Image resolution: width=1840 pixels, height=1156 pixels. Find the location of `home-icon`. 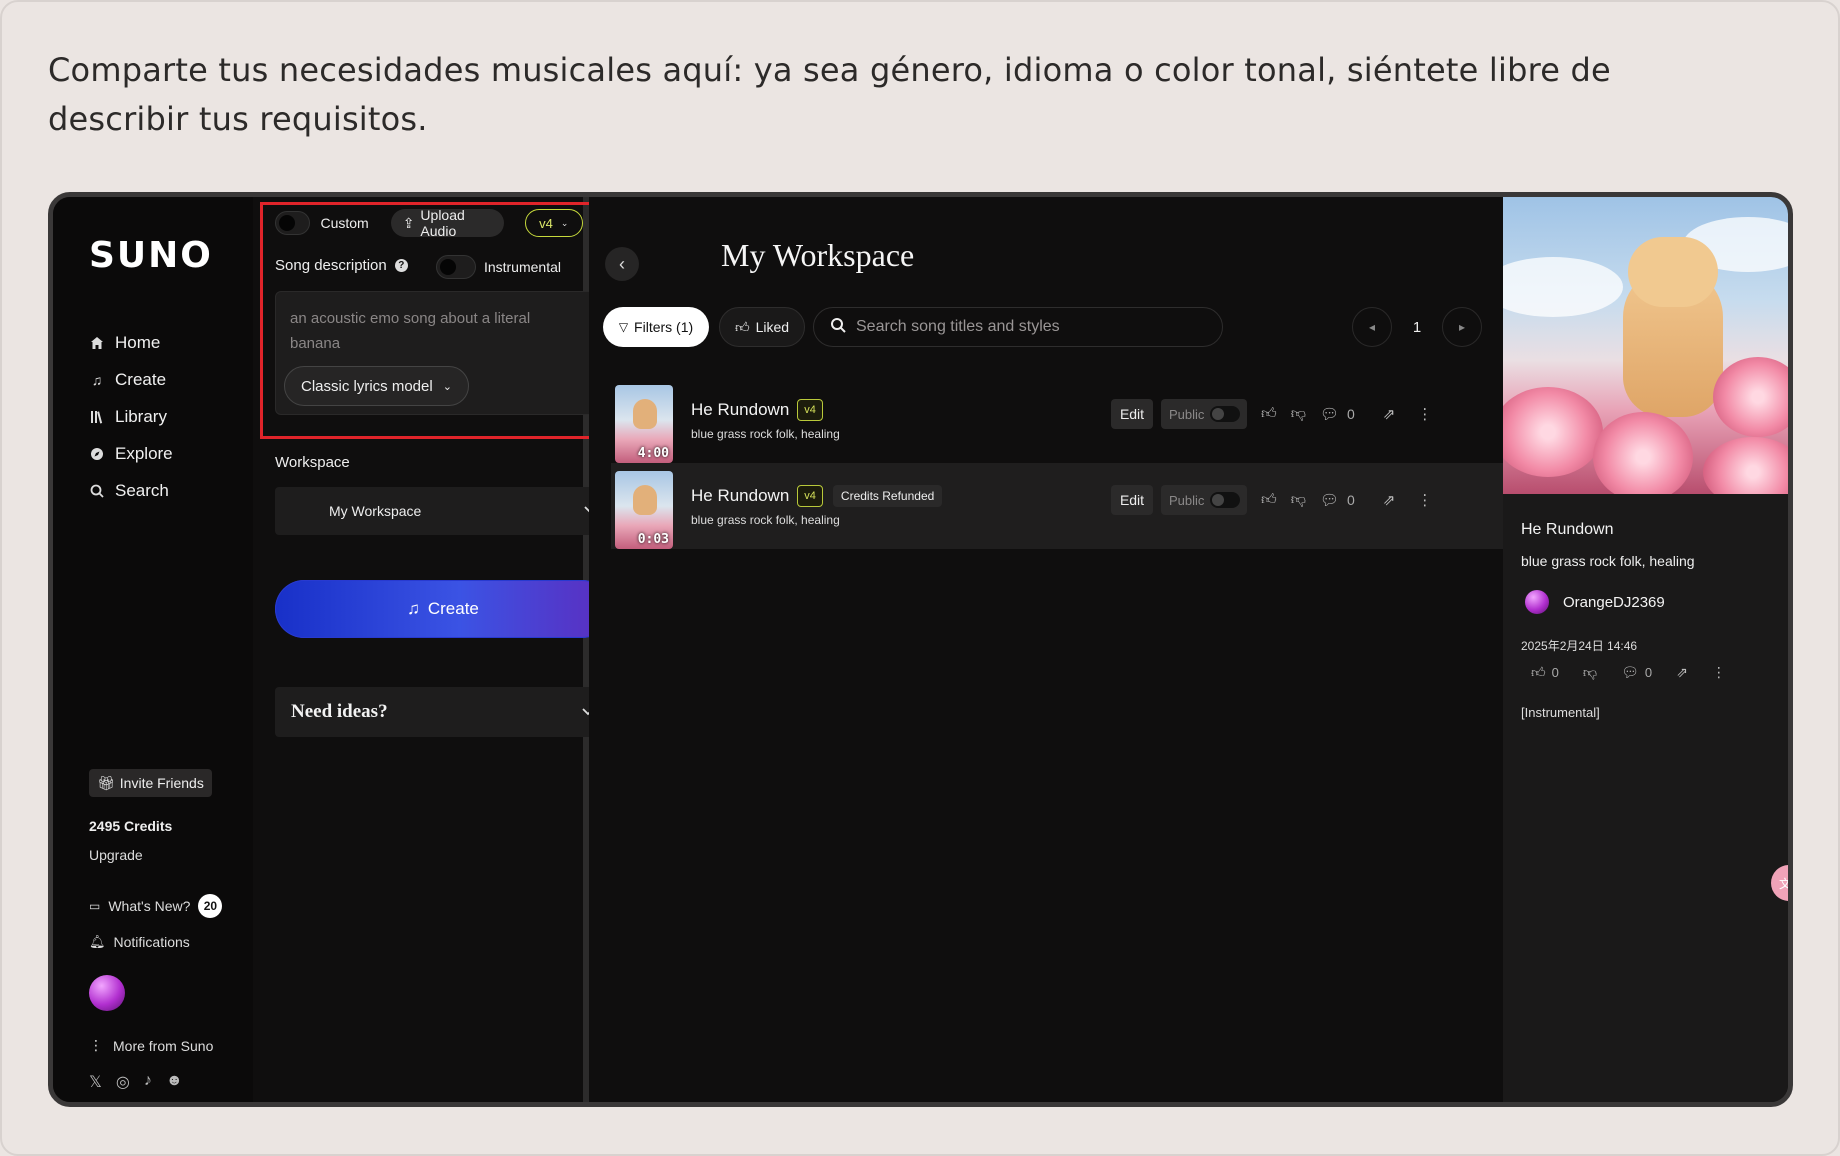

home-icon is located at coordinates (97, 343).